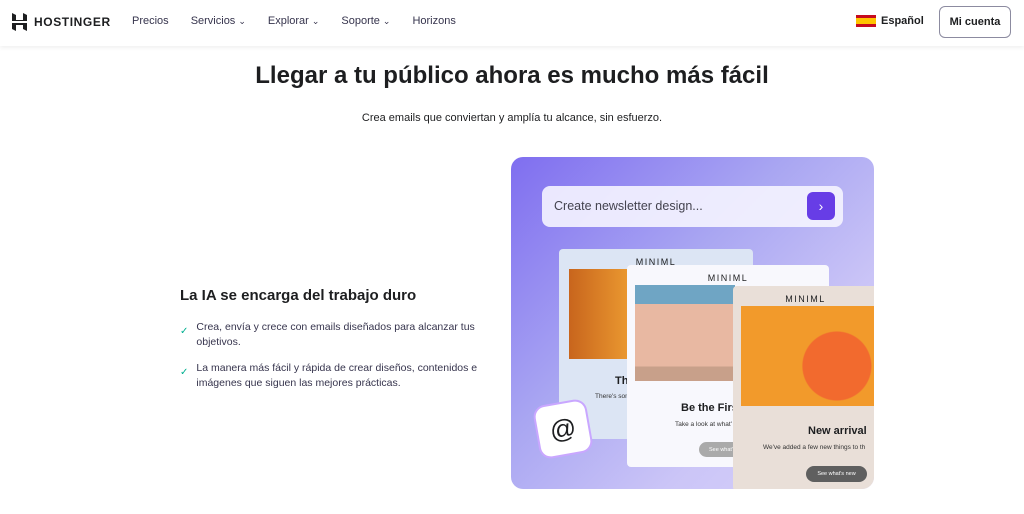 The height and width of the screenshot is (514, 1024). What do you see at coordinates (807, 356) in the screenshot?
I see `model-image` at bounding box center [807, 356].